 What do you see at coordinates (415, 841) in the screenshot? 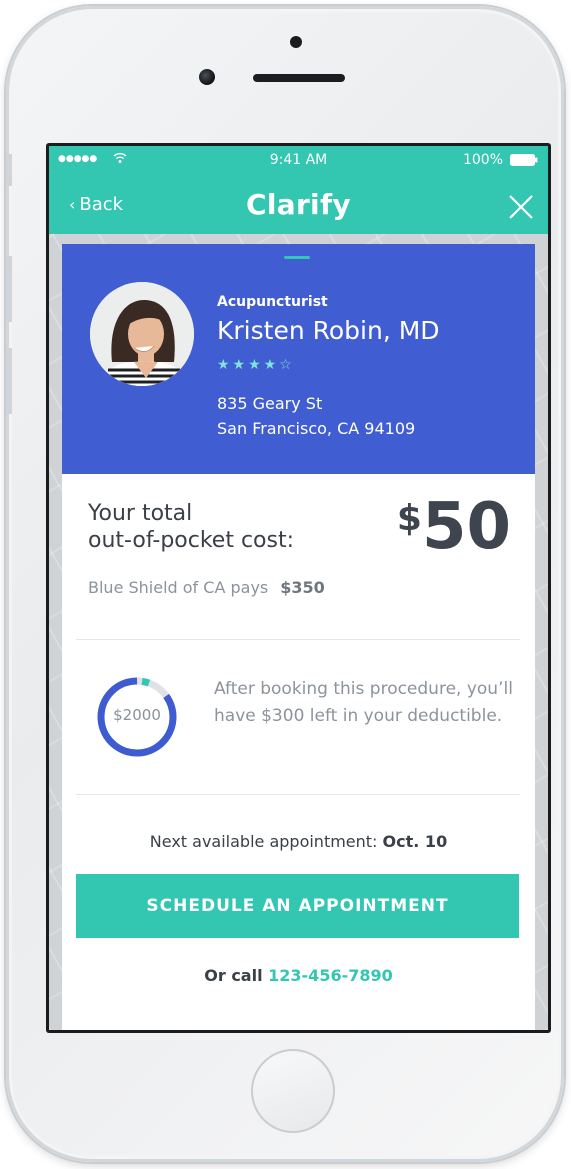
I see `next-appointment-date: Oct. 10` at bounding box center [415, 841].